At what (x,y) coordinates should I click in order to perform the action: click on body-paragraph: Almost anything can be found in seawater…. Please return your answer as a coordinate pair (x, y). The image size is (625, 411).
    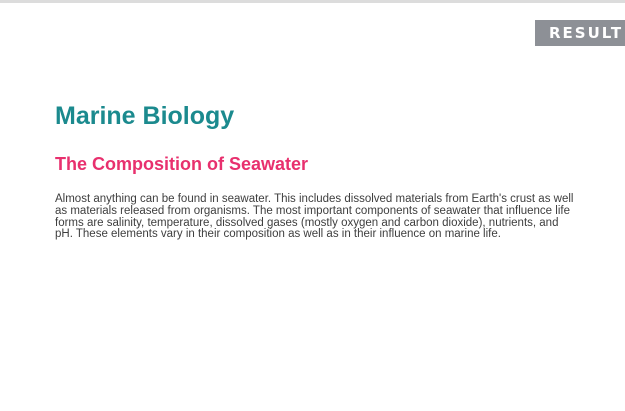
    Looking at the image, I should click on (314, 217).